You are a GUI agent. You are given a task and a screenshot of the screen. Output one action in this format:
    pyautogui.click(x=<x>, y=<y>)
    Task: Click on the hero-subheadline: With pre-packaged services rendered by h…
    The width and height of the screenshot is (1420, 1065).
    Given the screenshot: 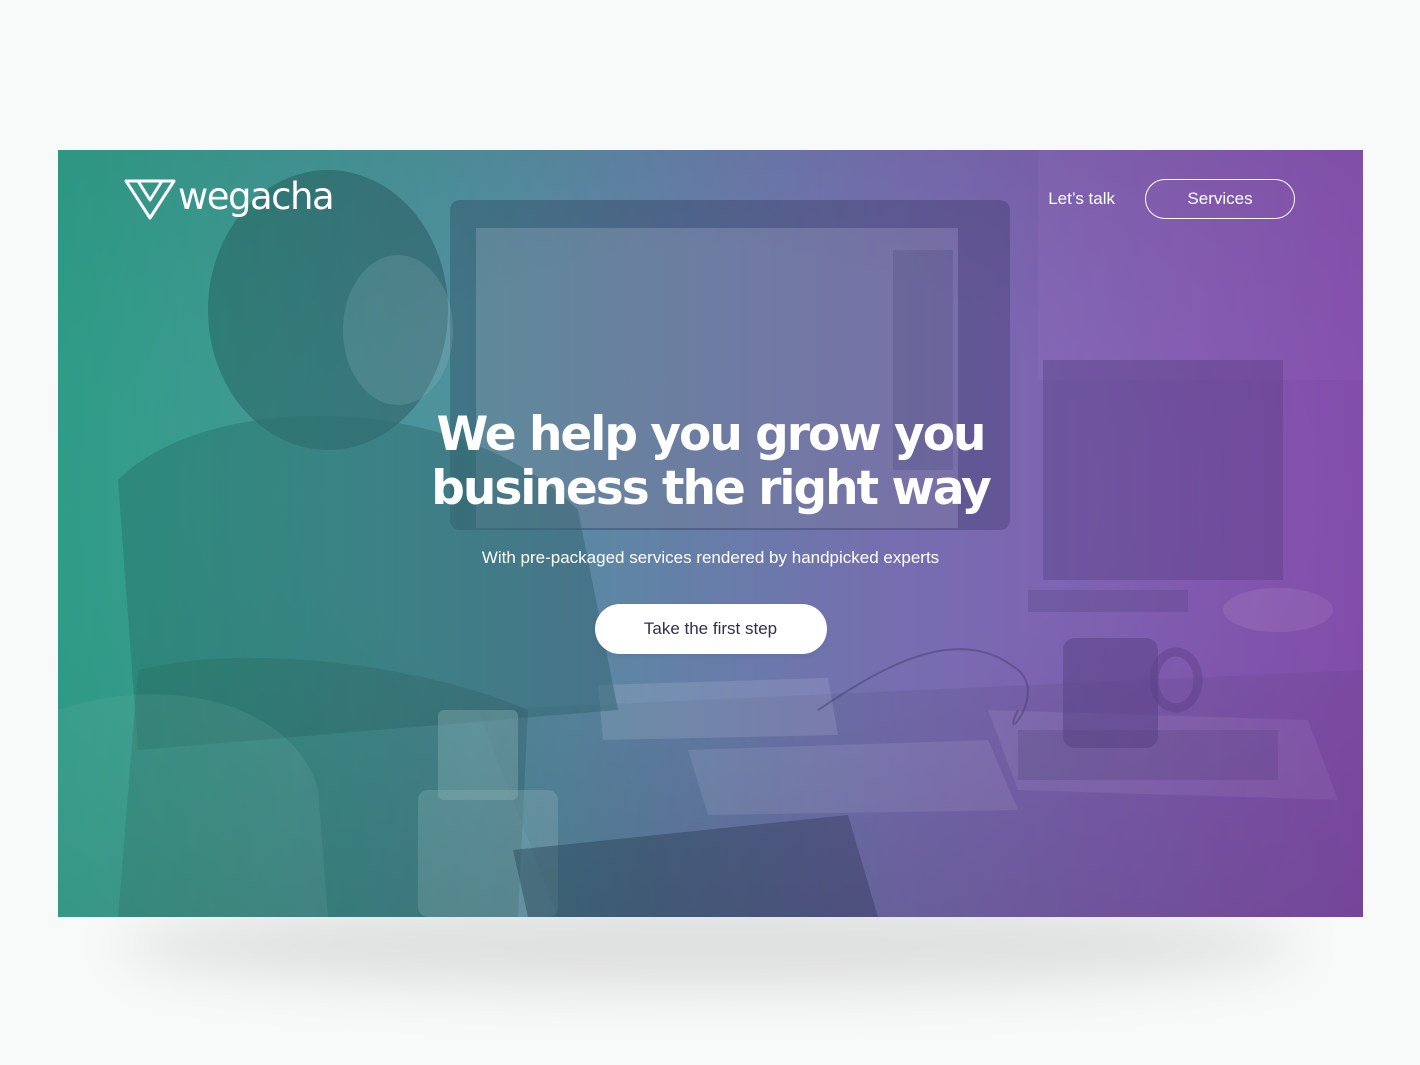 What is the action you would take?
    pyautogui.click(x=710, y=557)
    